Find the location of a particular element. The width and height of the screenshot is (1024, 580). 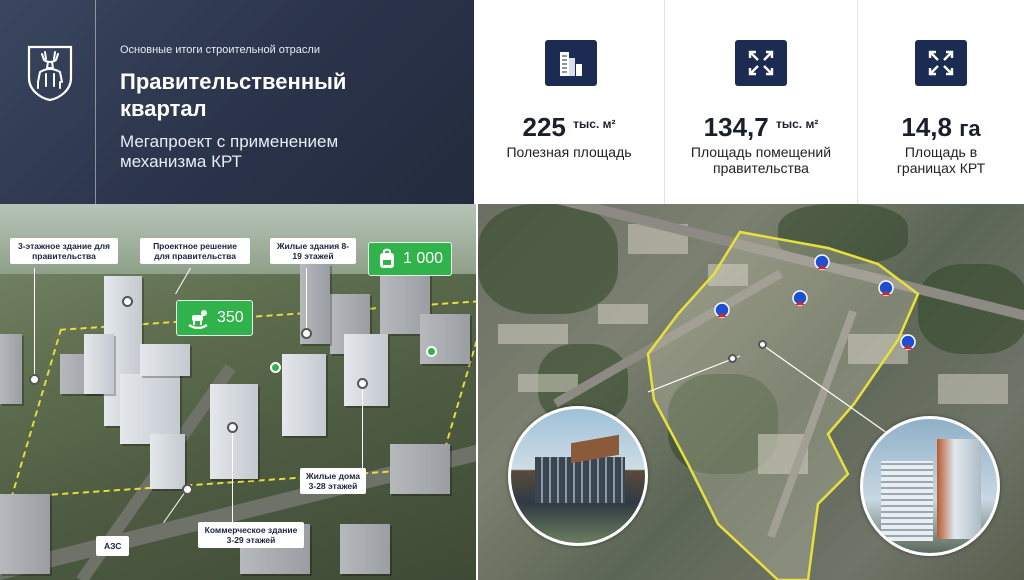

kindergarten-capacity-value: 350 is located at coordinates (230, 317).